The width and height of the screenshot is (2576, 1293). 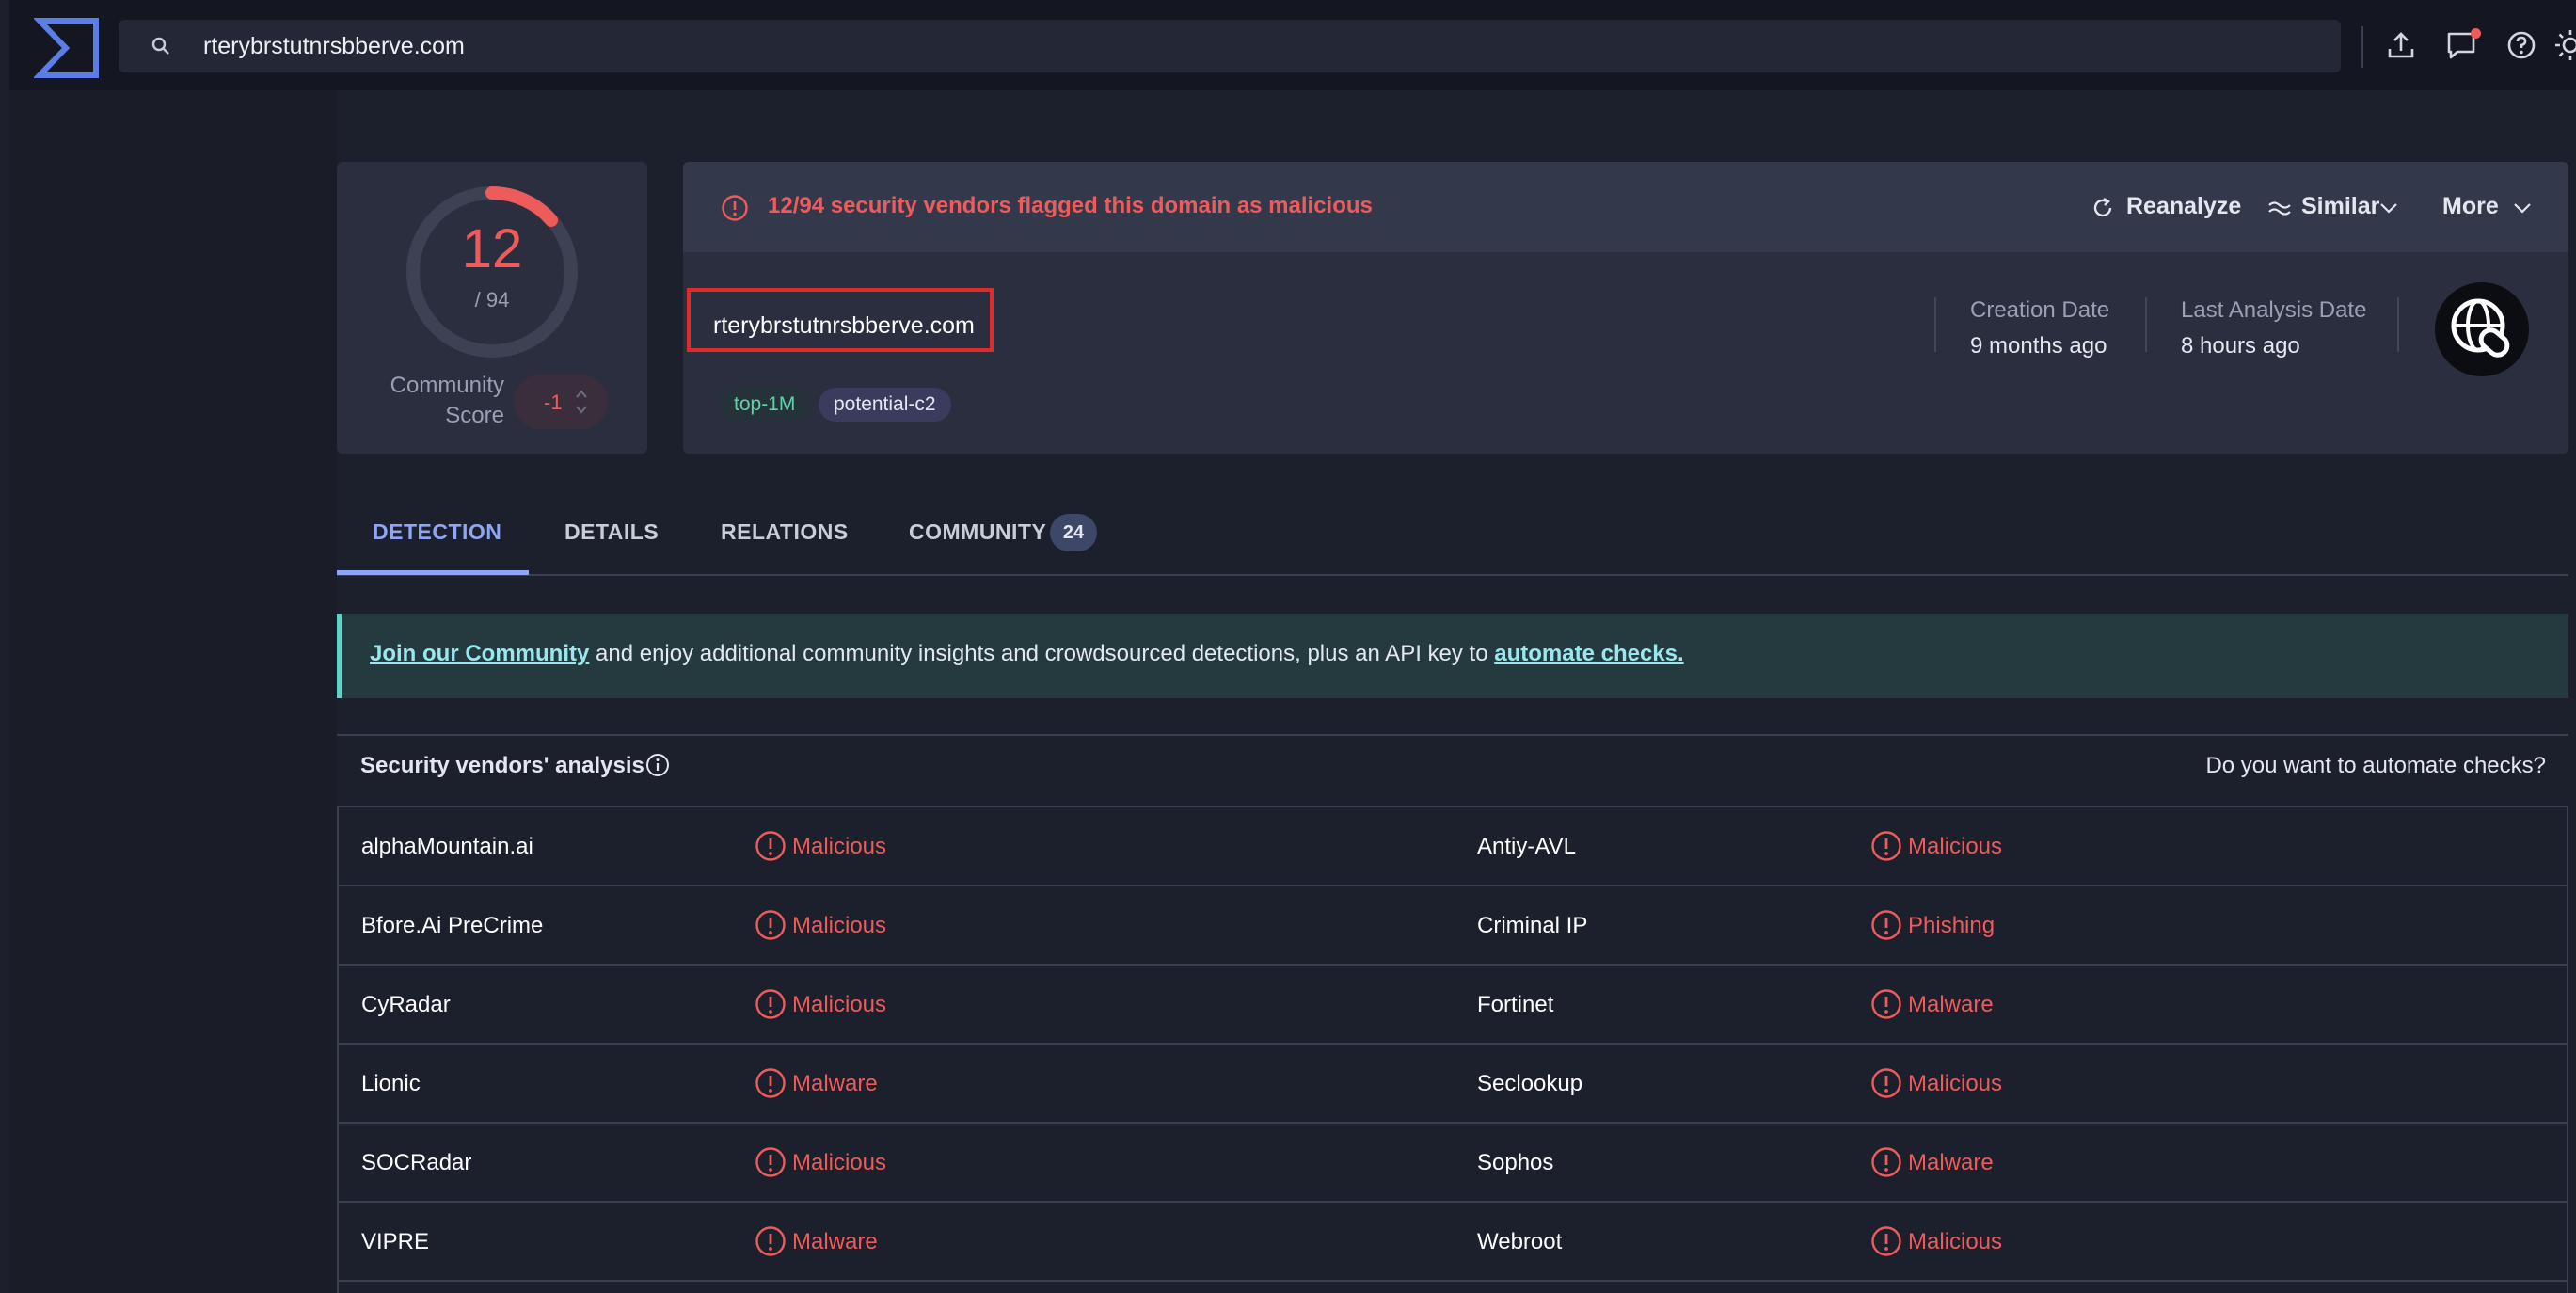 What do you see at coordinates (554, 402) in the screenshot?
I see `community-score-value: -1` at bounding box center [554, 402].